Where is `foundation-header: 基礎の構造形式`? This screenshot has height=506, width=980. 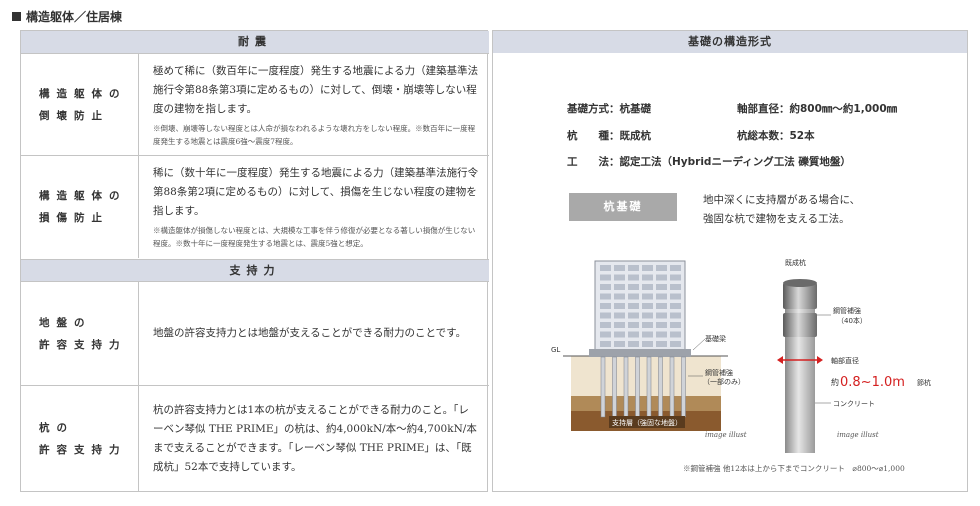
foundation-header: 基礎の構造形式 is located at coordinates (730, 42).